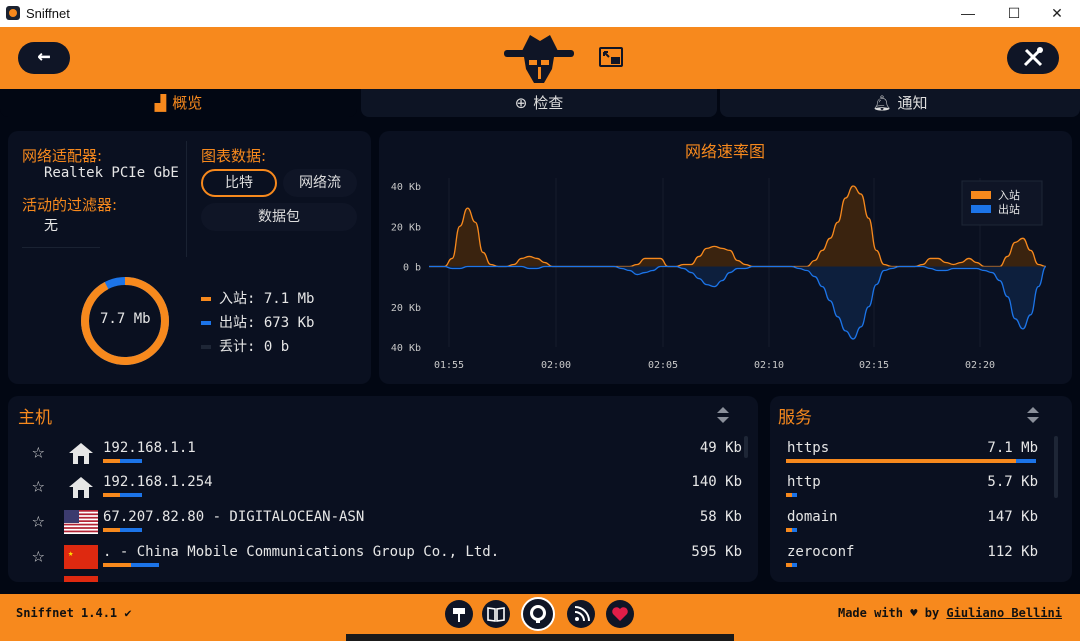 Image resolution: width=1080 pixels, height=641 pixels. I want to click on adapter-label: 网络适配器:, so click(62, 156).